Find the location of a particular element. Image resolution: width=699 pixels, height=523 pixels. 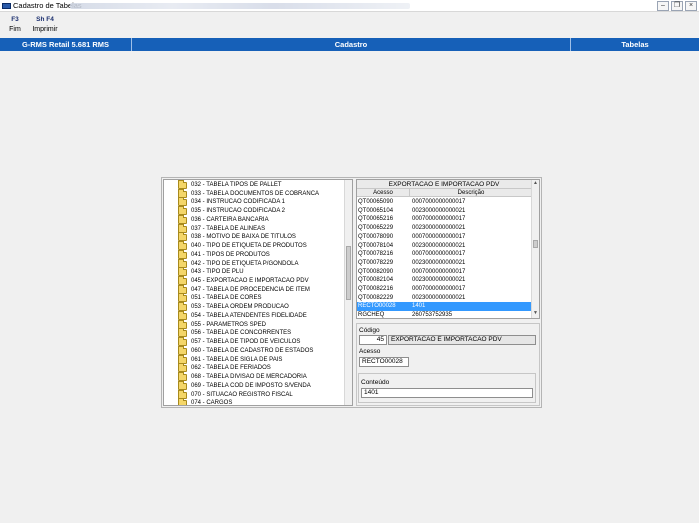

tree-item-label: 056 - TABELA DE CONCORRENTES is located at coordinates (241, 333).